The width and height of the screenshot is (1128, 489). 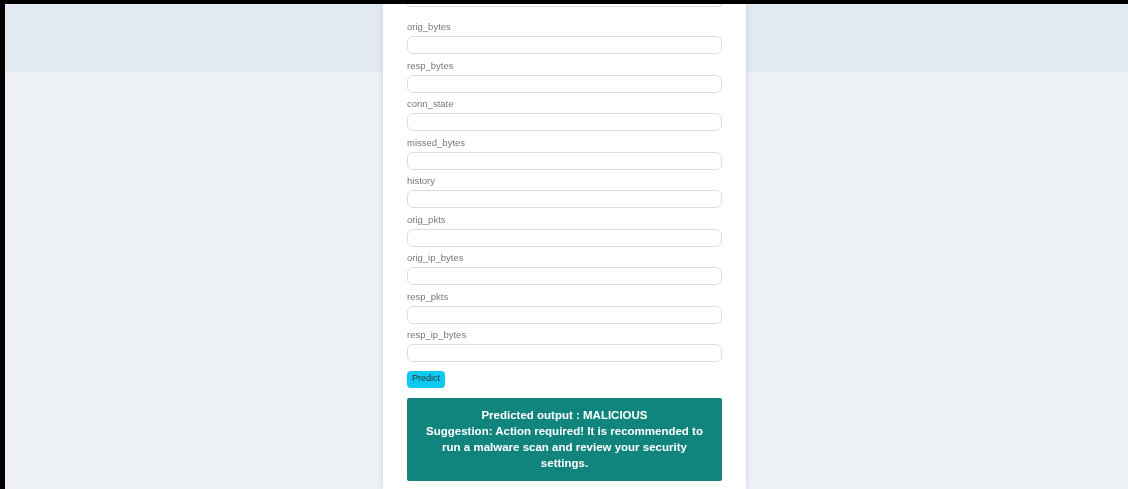 I want to click on field-label: orig_bytes, so click(x=429, y=27).